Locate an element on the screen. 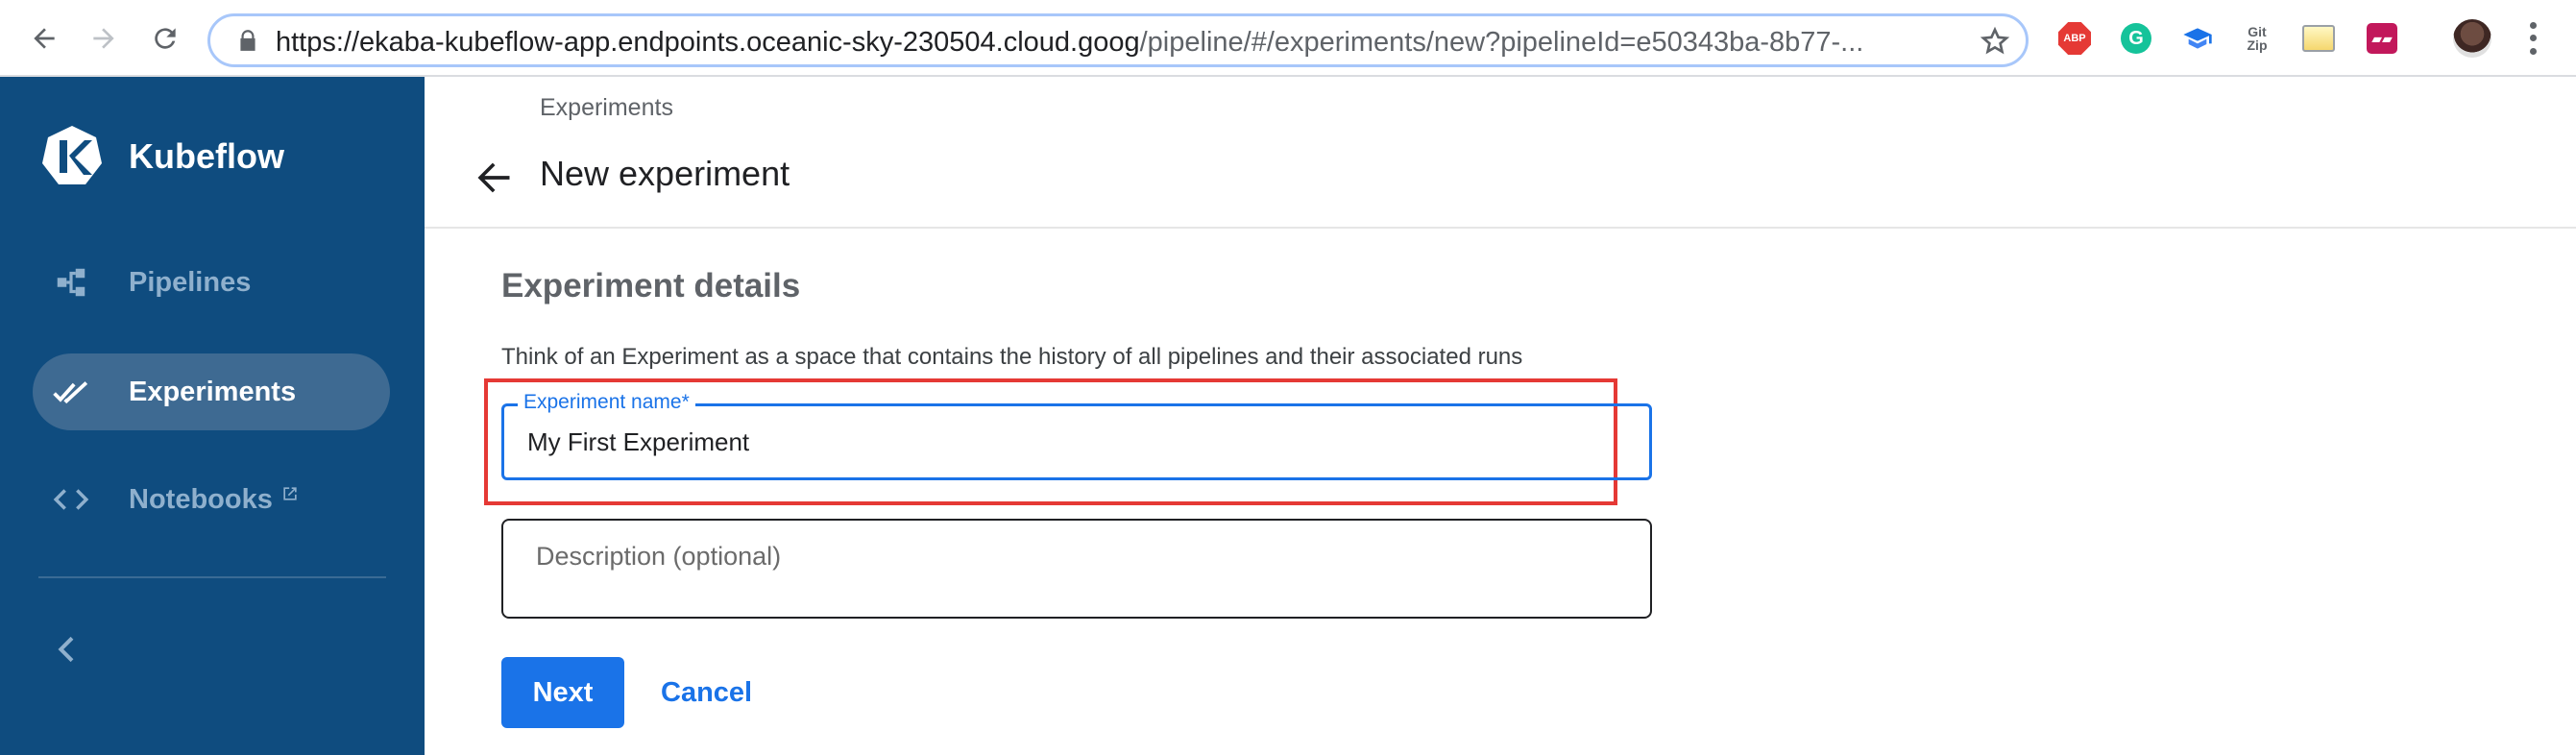 This screenshot has width=2576, height=755. external-link-icon is located at coordinates (290, 493).